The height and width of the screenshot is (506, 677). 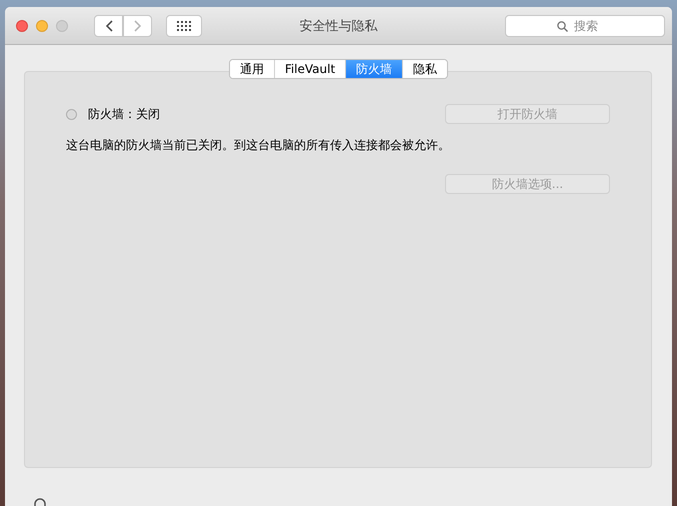 What do you see at coordinates (22, 26) in the screenshot?
I see `close-button` at bounding box center [22, 26].